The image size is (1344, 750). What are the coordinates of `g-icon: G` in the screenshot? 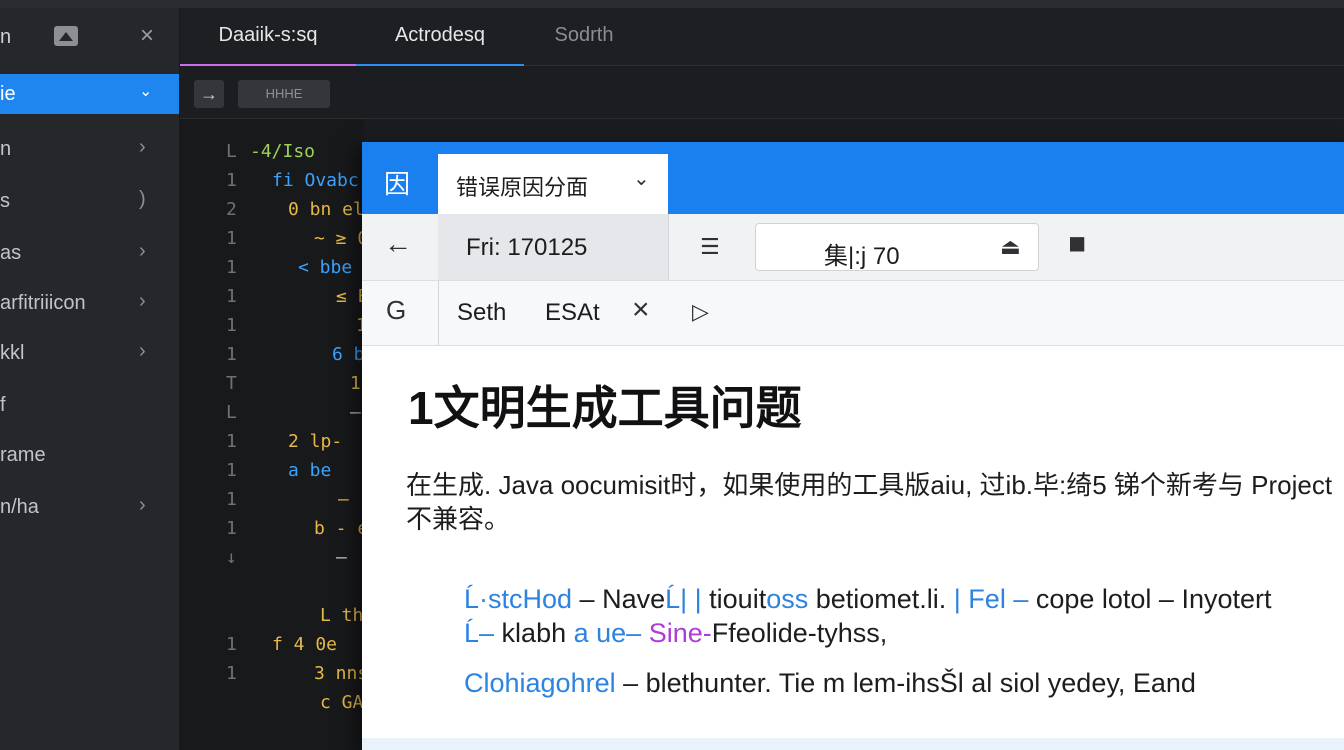 It's located at (396, 310).